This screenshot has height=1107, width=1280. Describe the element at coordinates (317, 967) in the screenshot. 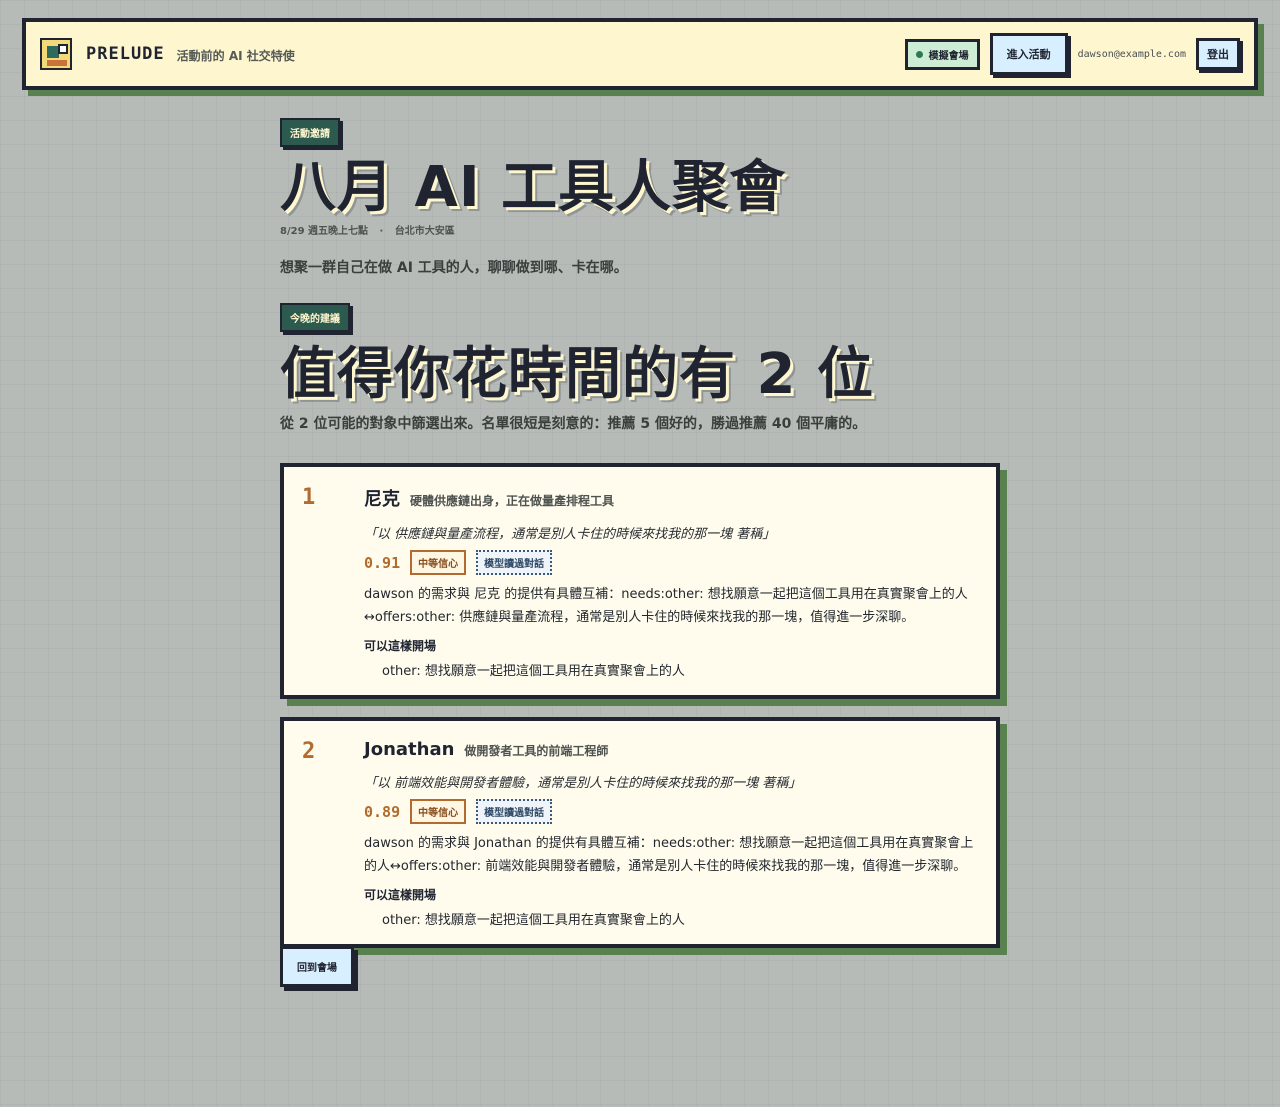

I see `back-to-venue-button: 回到會場` at that location.